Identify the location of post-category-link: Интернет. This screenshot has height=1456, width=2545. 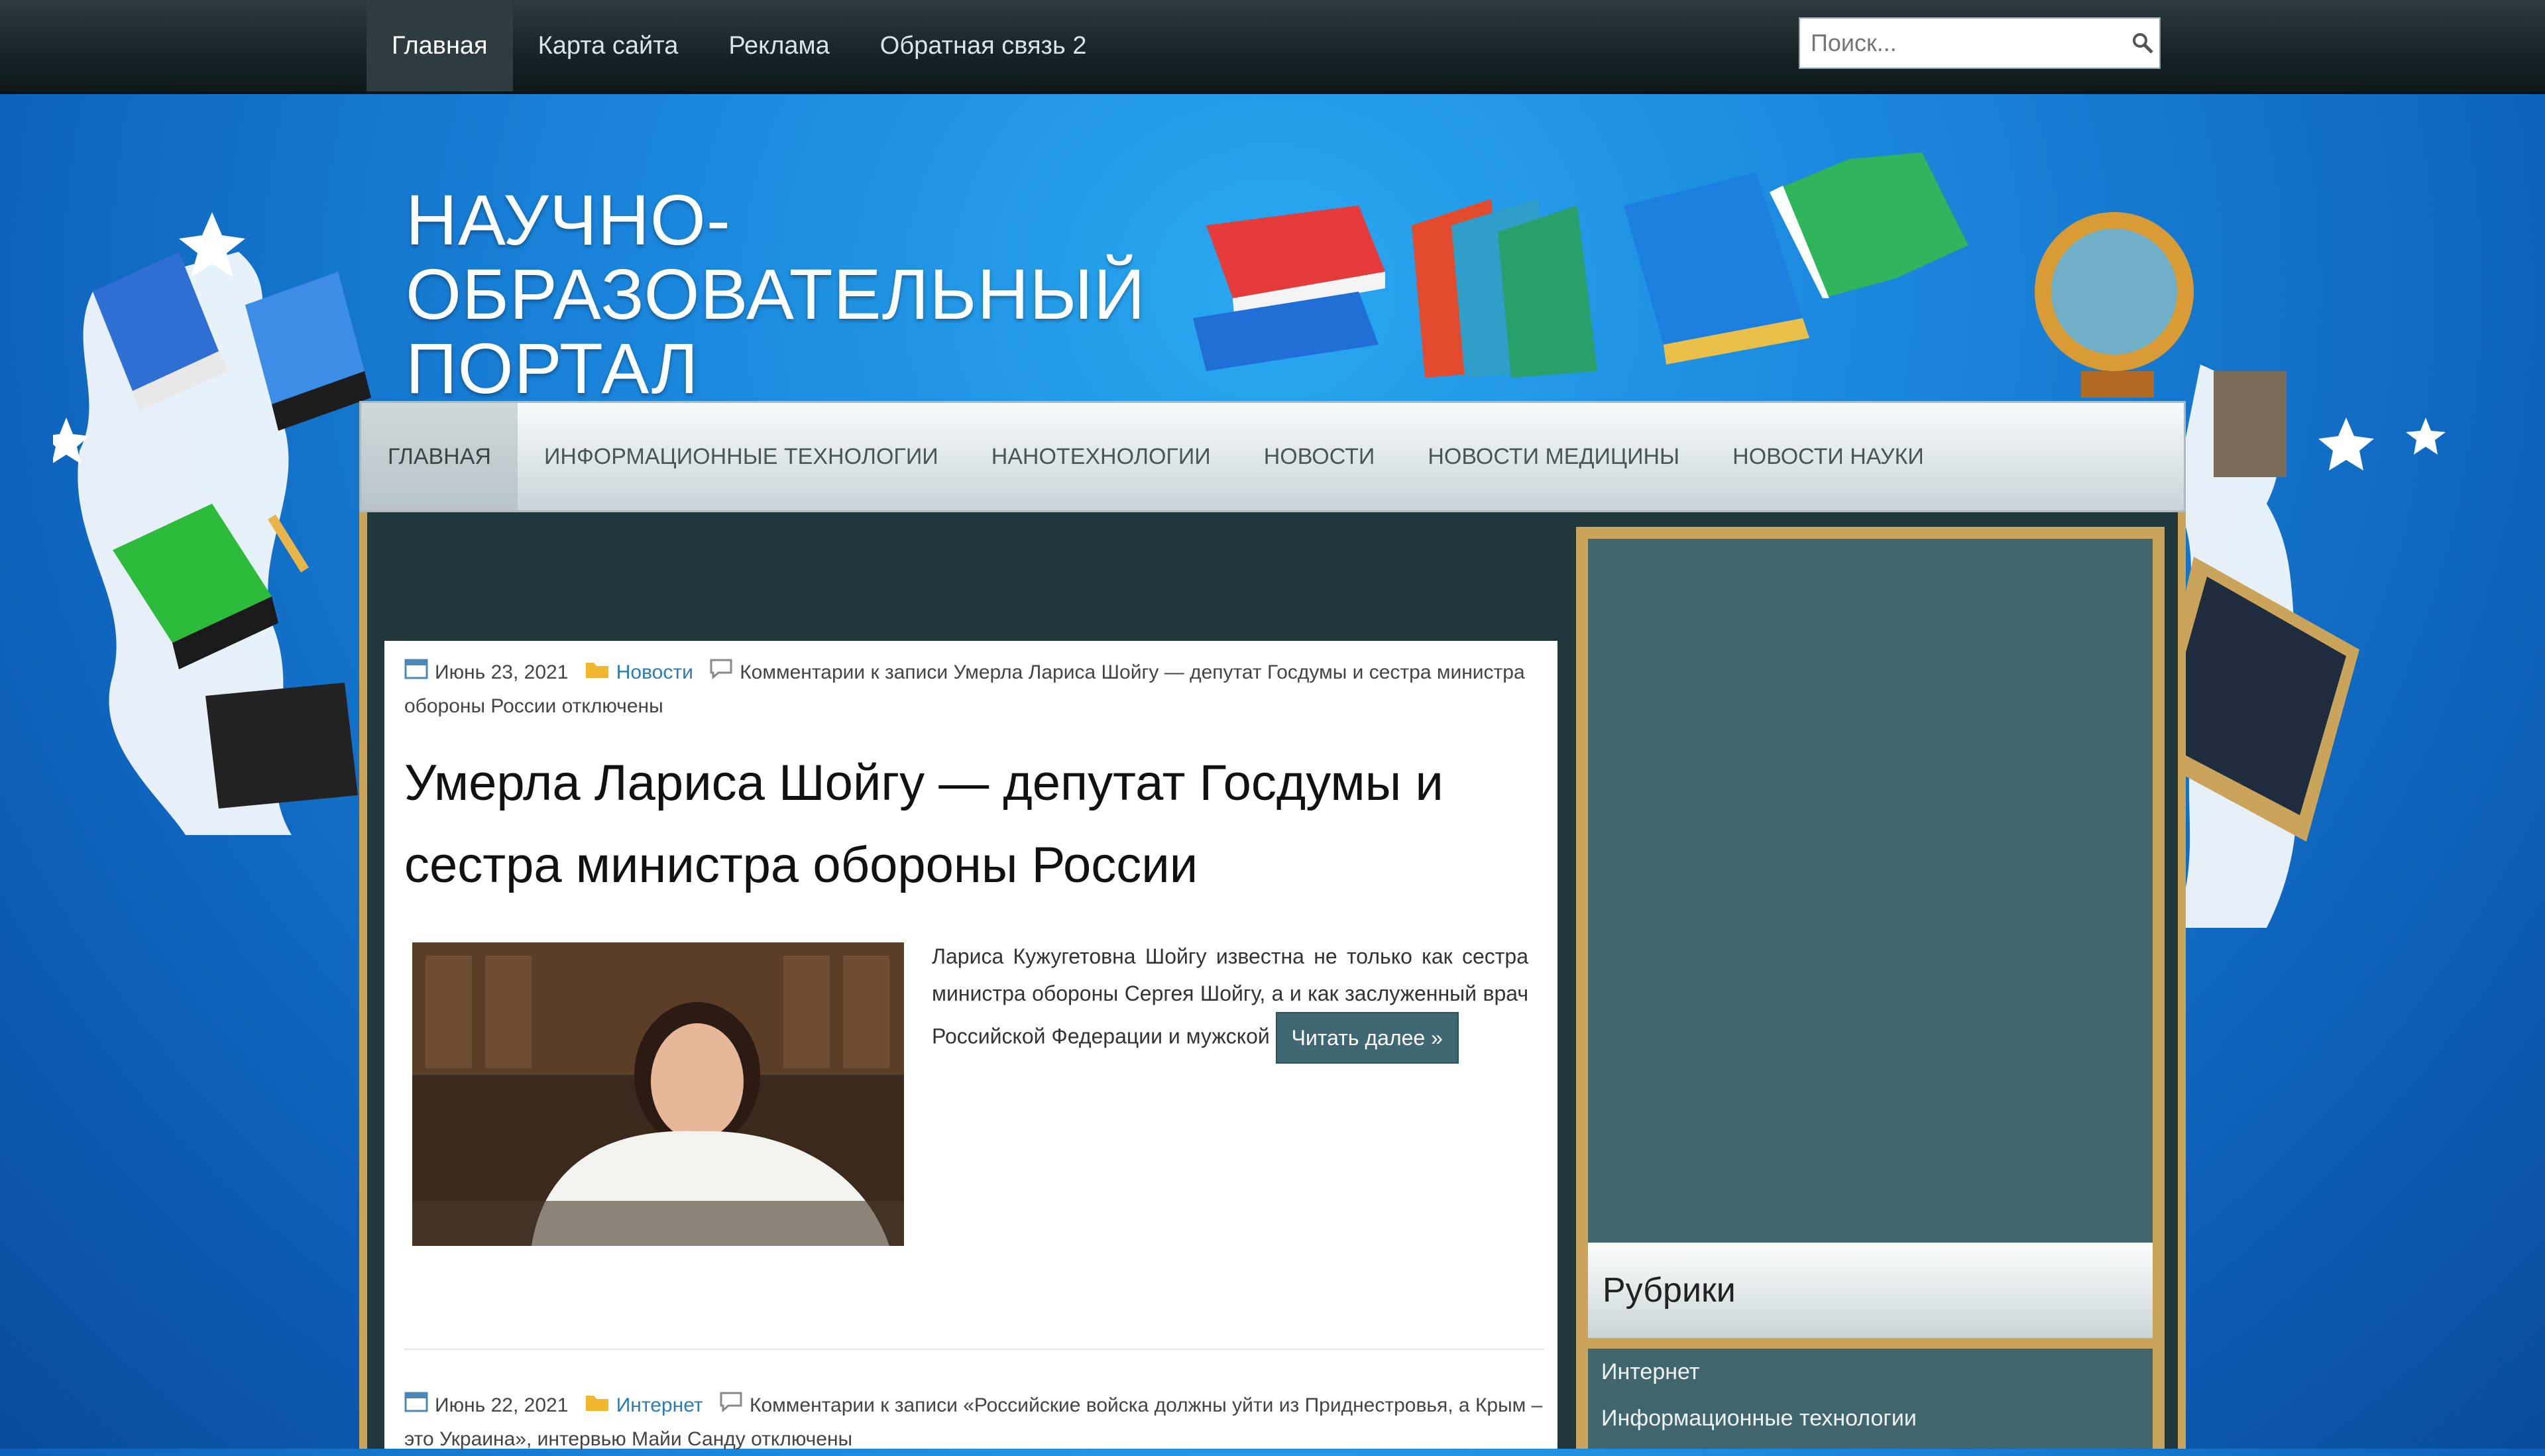
(659, 1405).